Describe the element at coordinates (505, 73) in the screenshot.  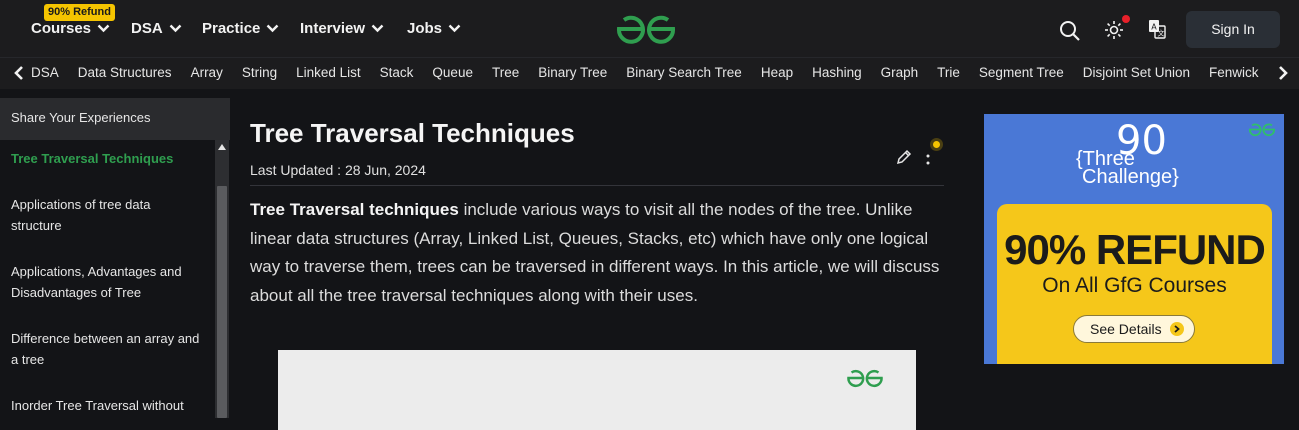
I see `topic-item: Tree` at that location.